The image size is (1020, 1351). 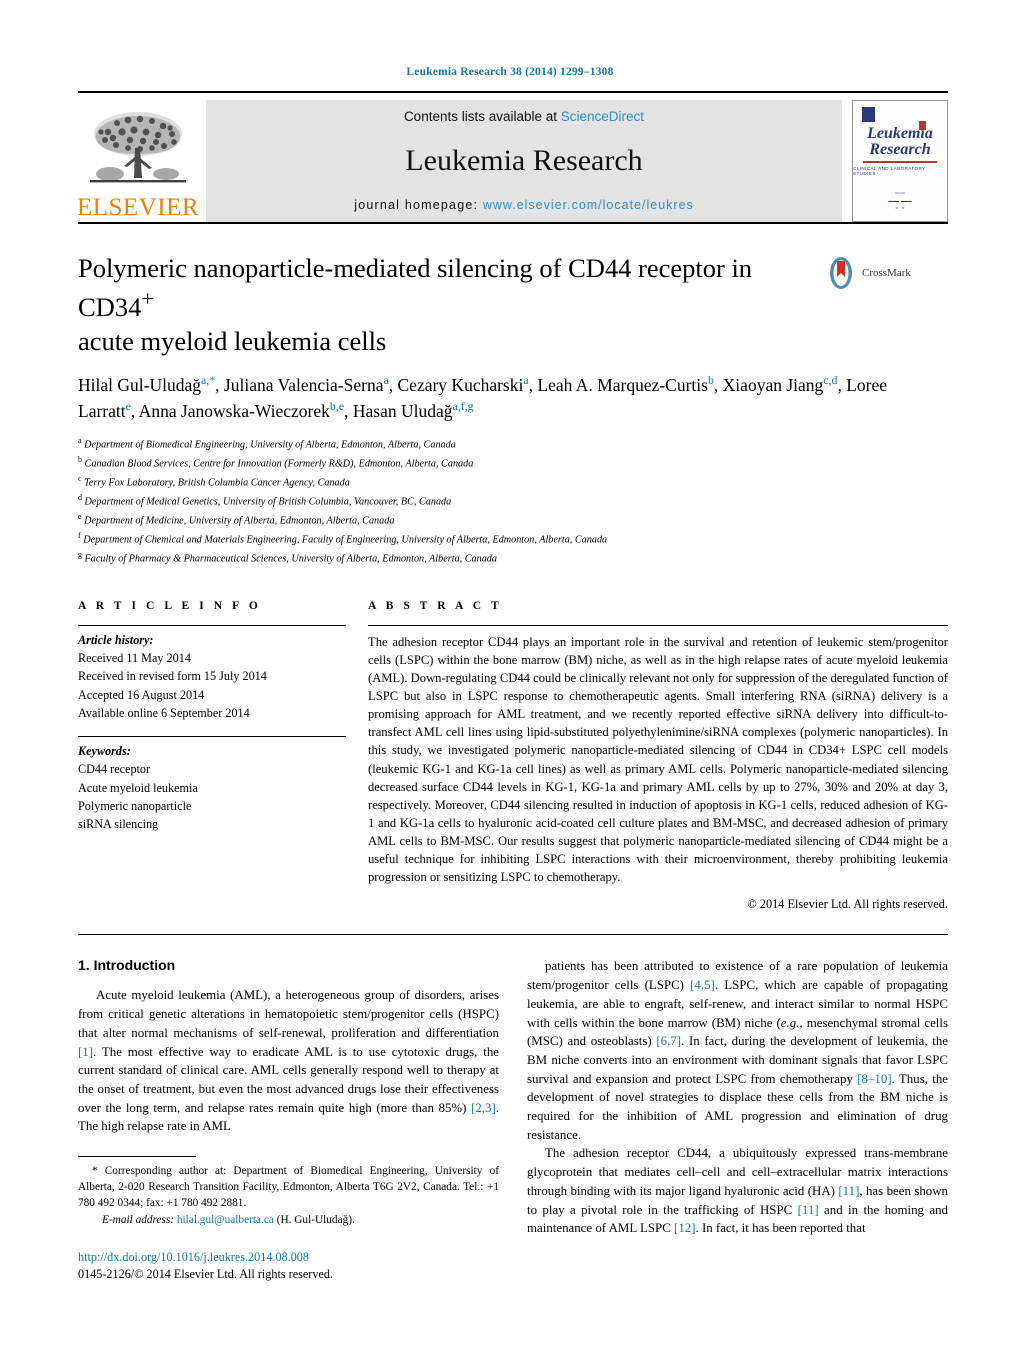 I want to click on history-item: Received 11 May 2014, so click(x=134, y=657).